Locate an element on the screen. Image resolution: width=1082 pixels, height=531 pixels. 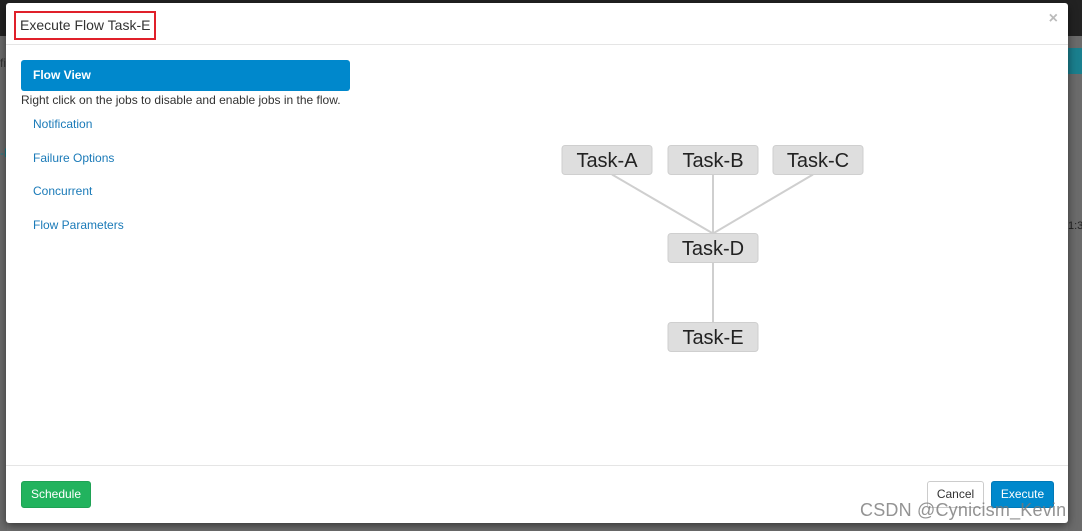
job-node-task-a: Task-A is located at coordinates (607, 160).